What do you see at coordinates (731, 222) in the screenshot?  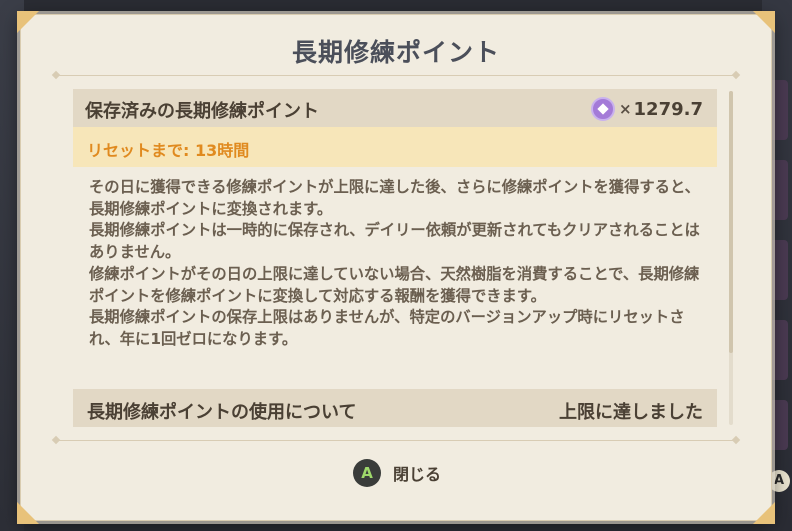 I see `scrollbar-thumb` at bounding box center [731, 222].